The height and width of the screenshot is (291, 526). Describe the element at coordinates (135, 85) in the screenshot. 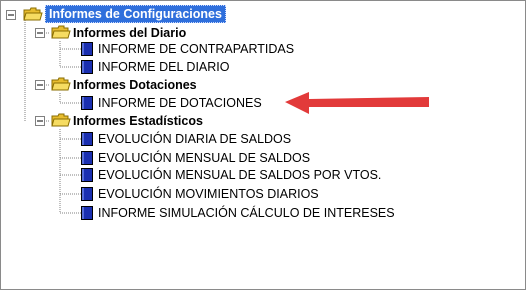

I see `tree-group-label: Informes Dotaciones` at that location.